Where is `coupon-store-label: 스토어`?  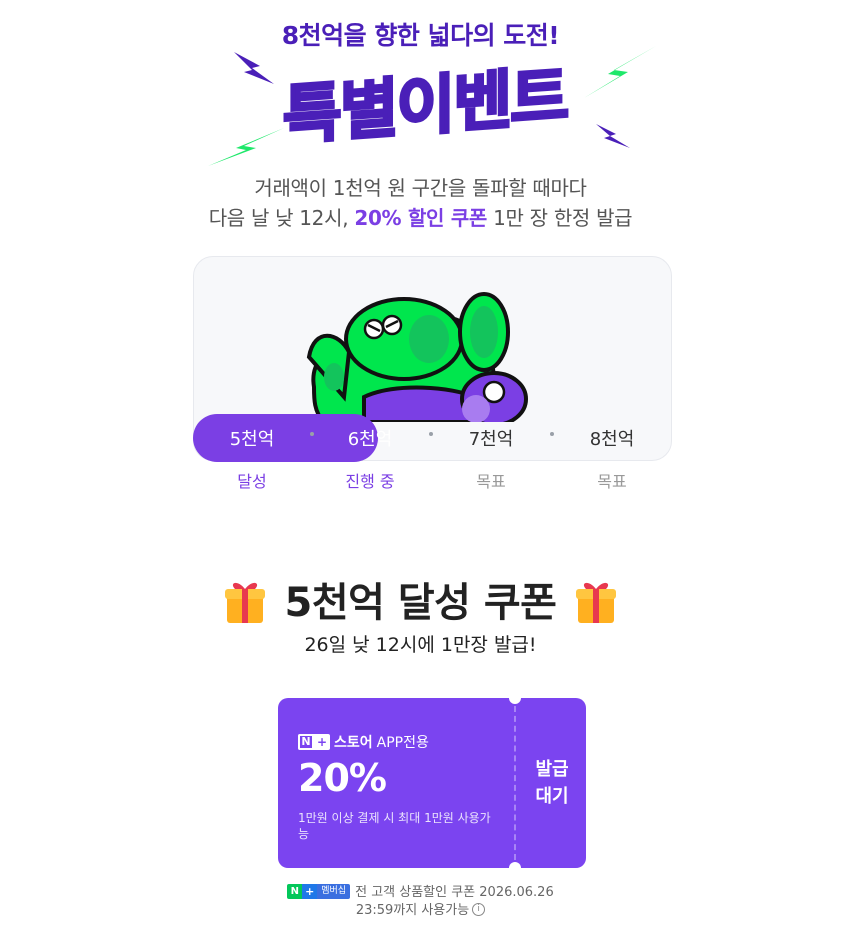
coupon-store-label: 스토어 is located at coordinates (353, 743).